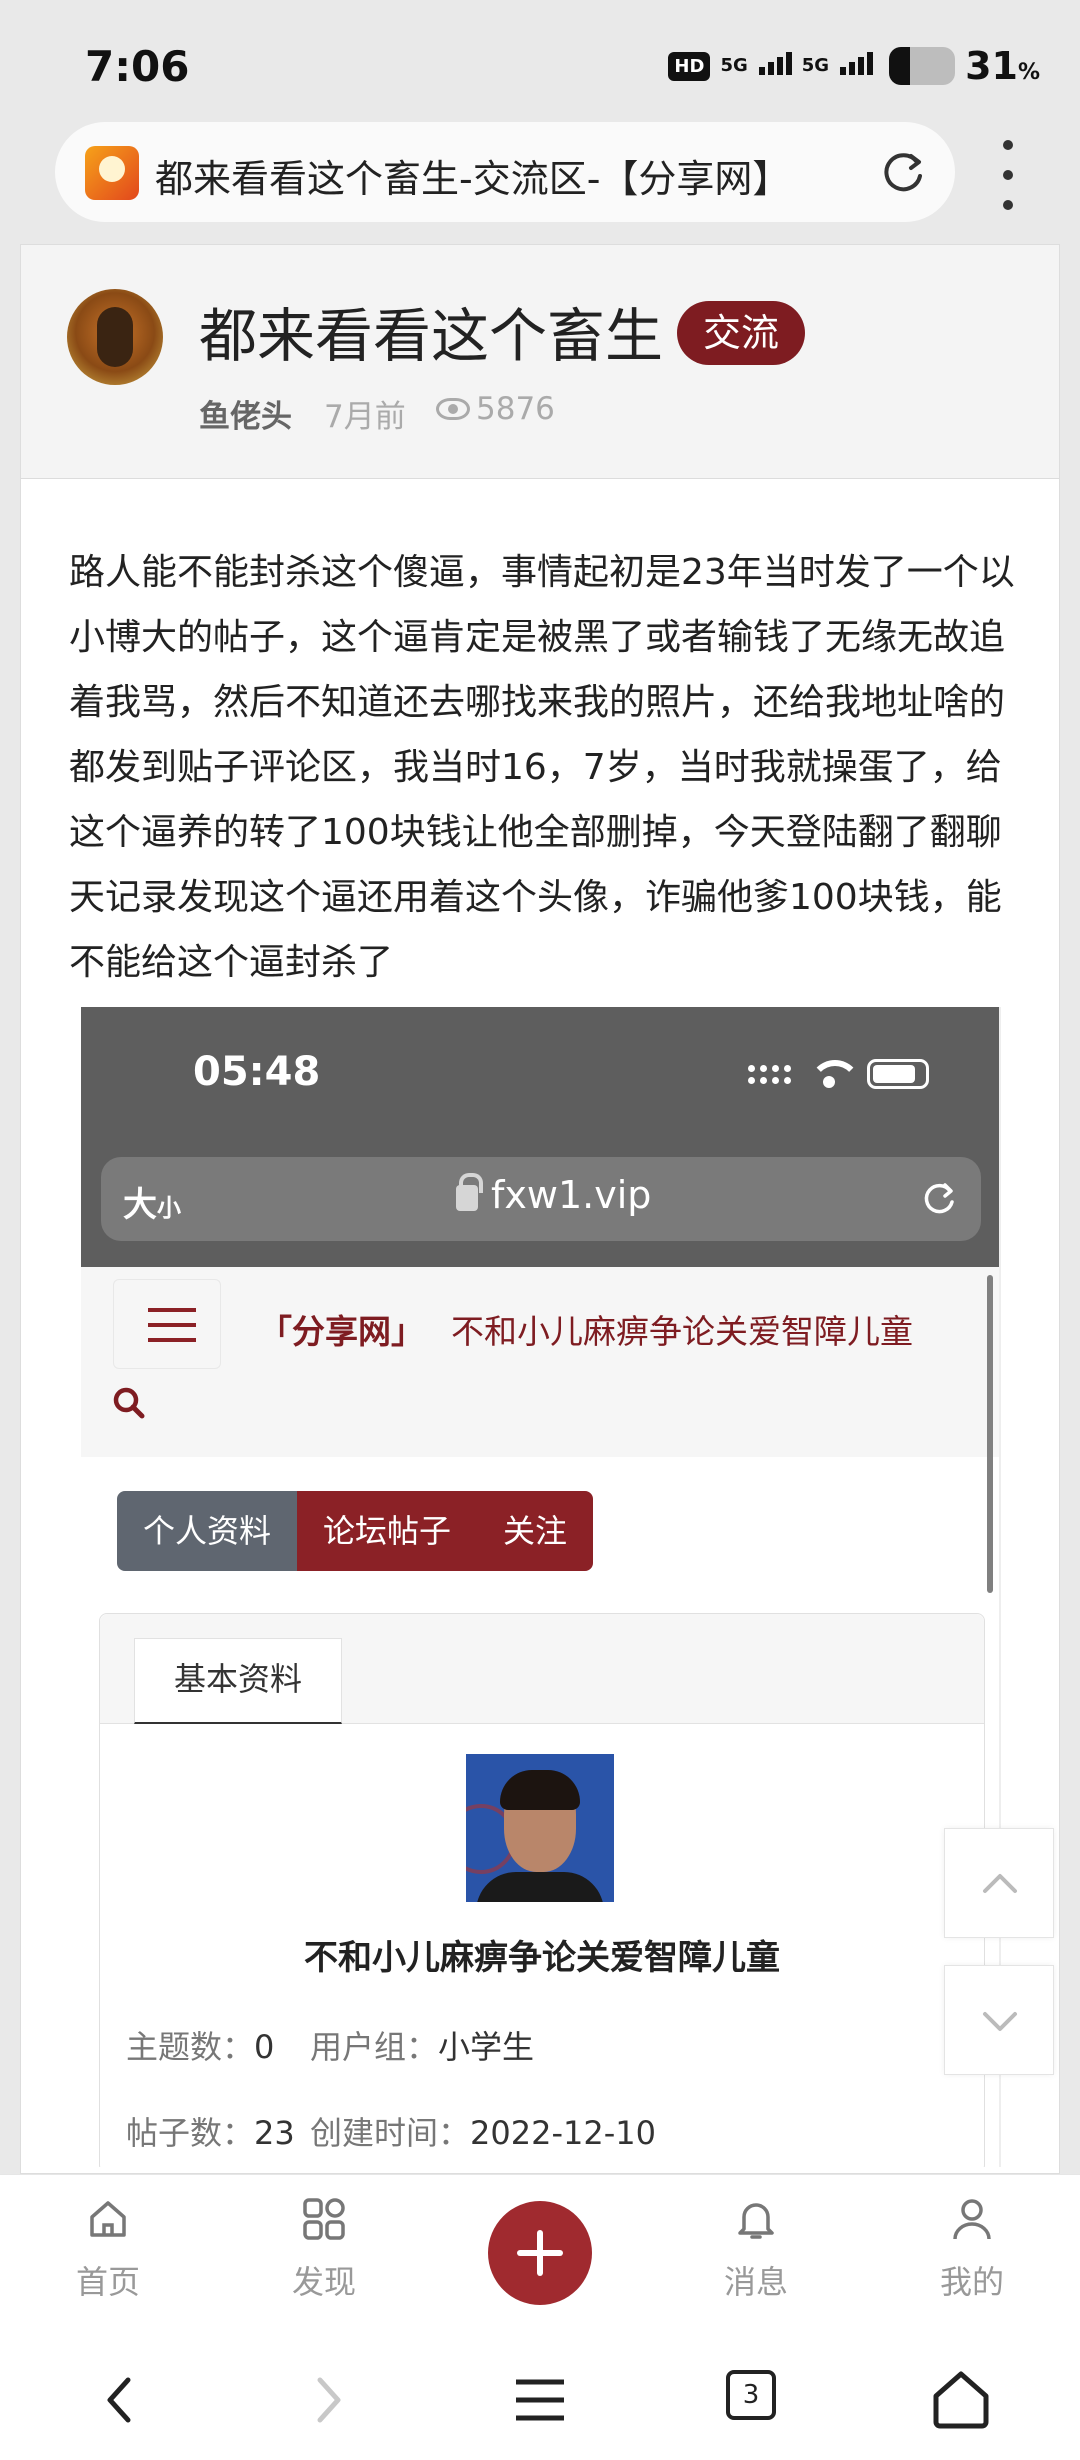 Image resolution: width=1080 pixels, height=2460 pixels. I want to click on status-icons: HD 5G 5G 31%, so click(854, 66).